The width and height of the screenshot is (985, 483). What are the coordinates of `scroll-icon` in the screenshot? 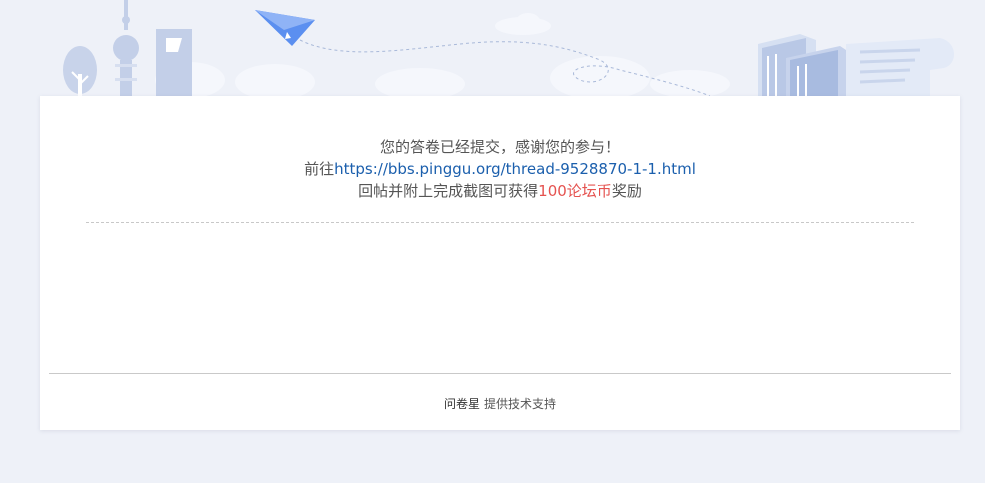 It's located at (900, 67).